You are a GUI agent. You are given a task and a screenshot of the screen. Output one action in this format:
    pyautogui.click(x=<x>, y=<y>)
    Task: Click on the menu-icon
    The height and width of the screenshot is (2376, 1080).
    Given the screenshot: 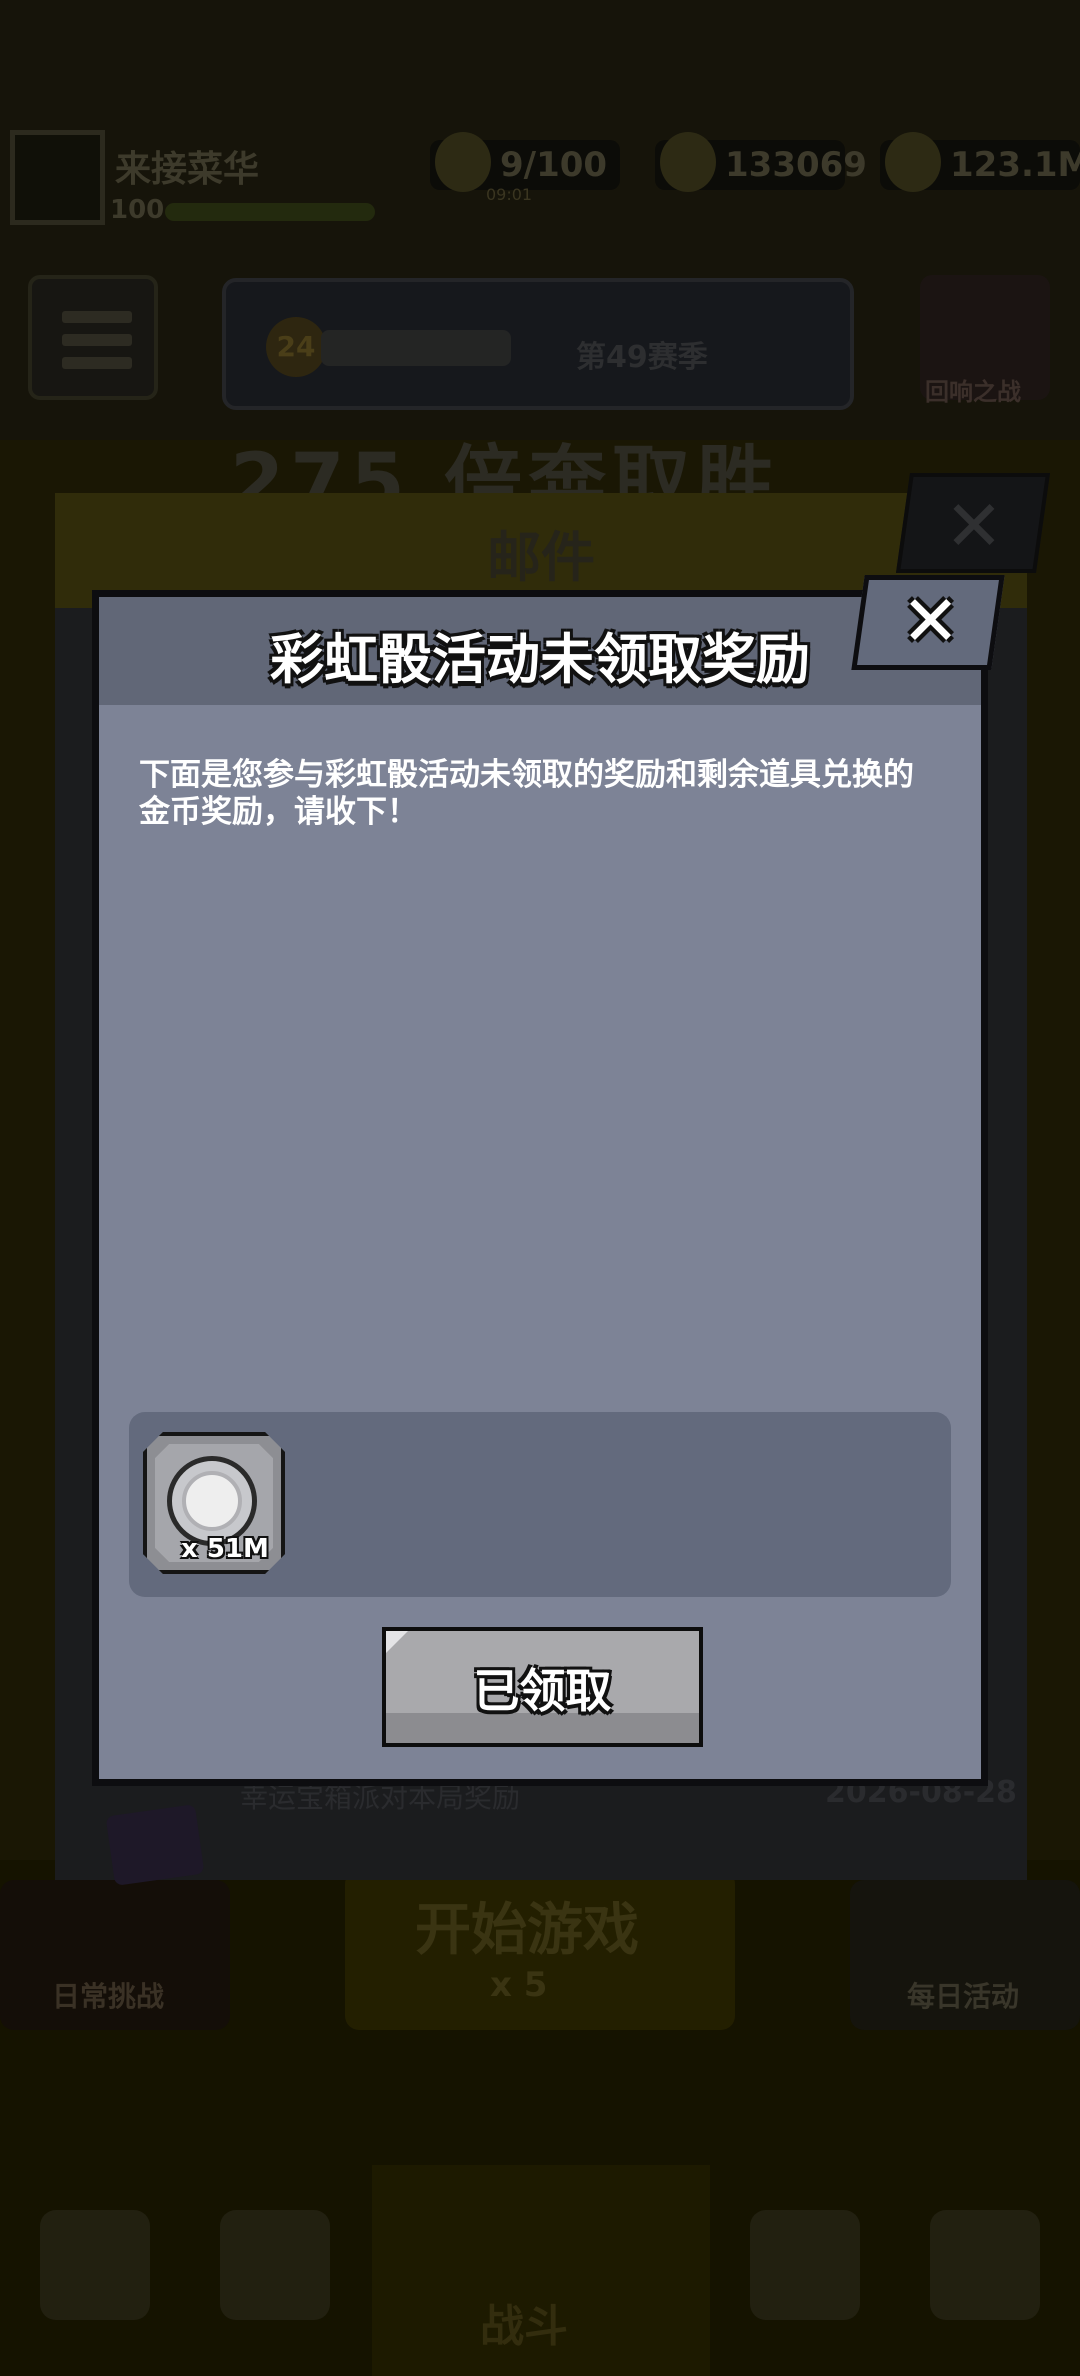 What is the action you would take?
    pyautogui.click(x=97, y=317)
    